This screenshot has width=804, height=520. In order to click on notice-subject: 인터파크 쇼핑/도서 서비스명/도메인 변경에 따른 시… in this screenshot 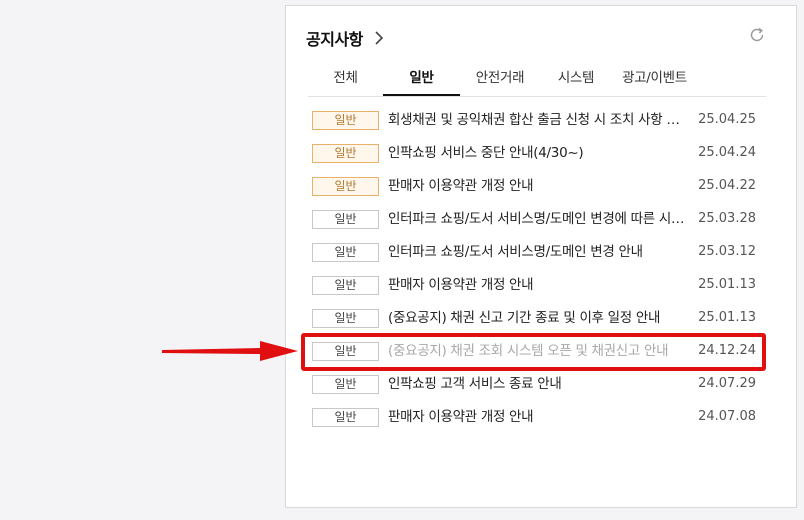, I will do `click(543, 219)`.